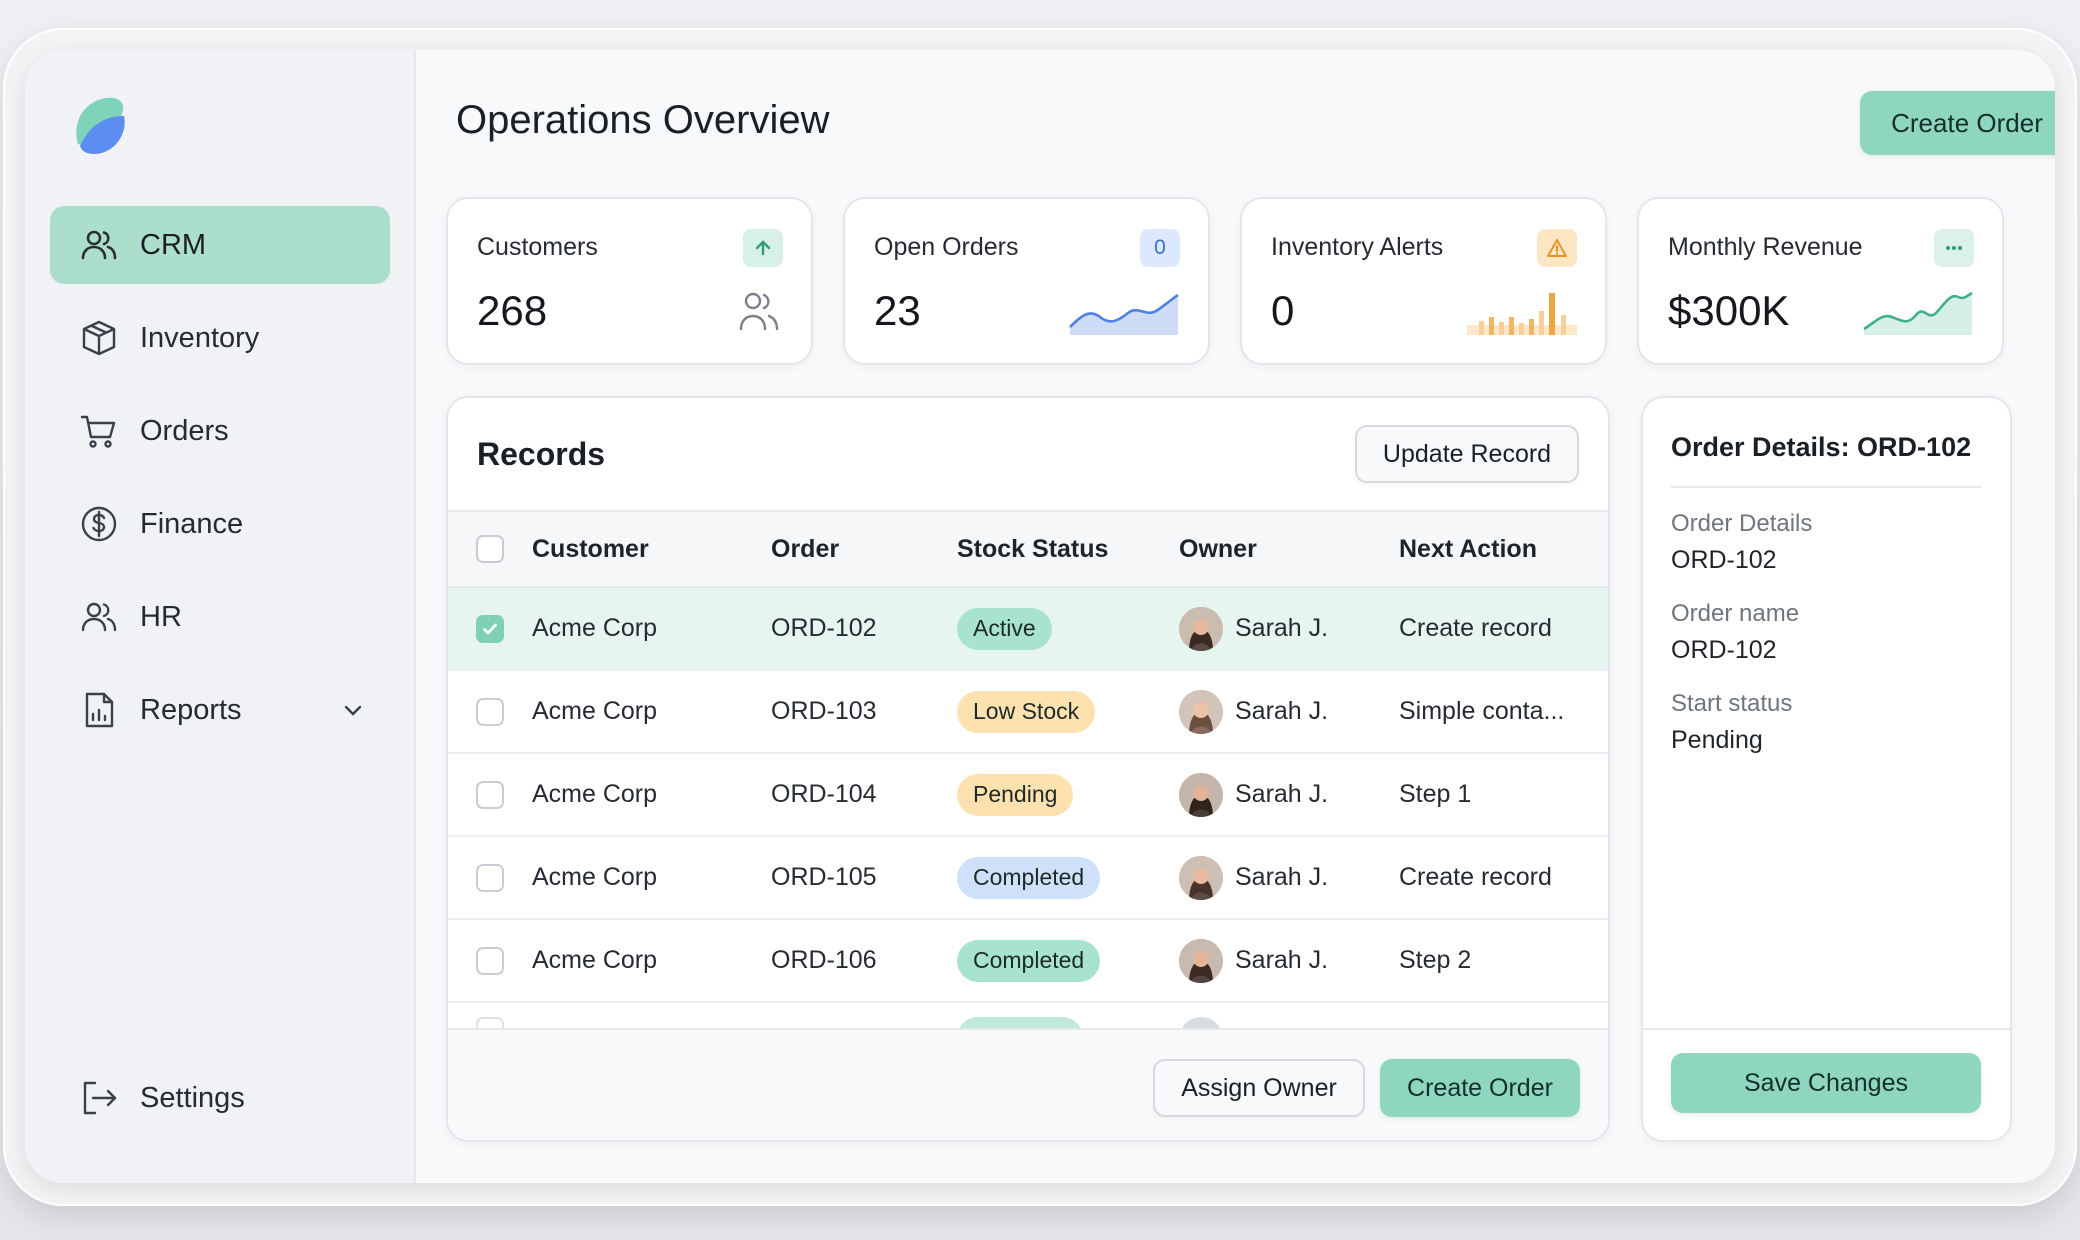 This screenshot has height=1240, width=2080. I want to click on chevron-down-icon, so click(353, 710).